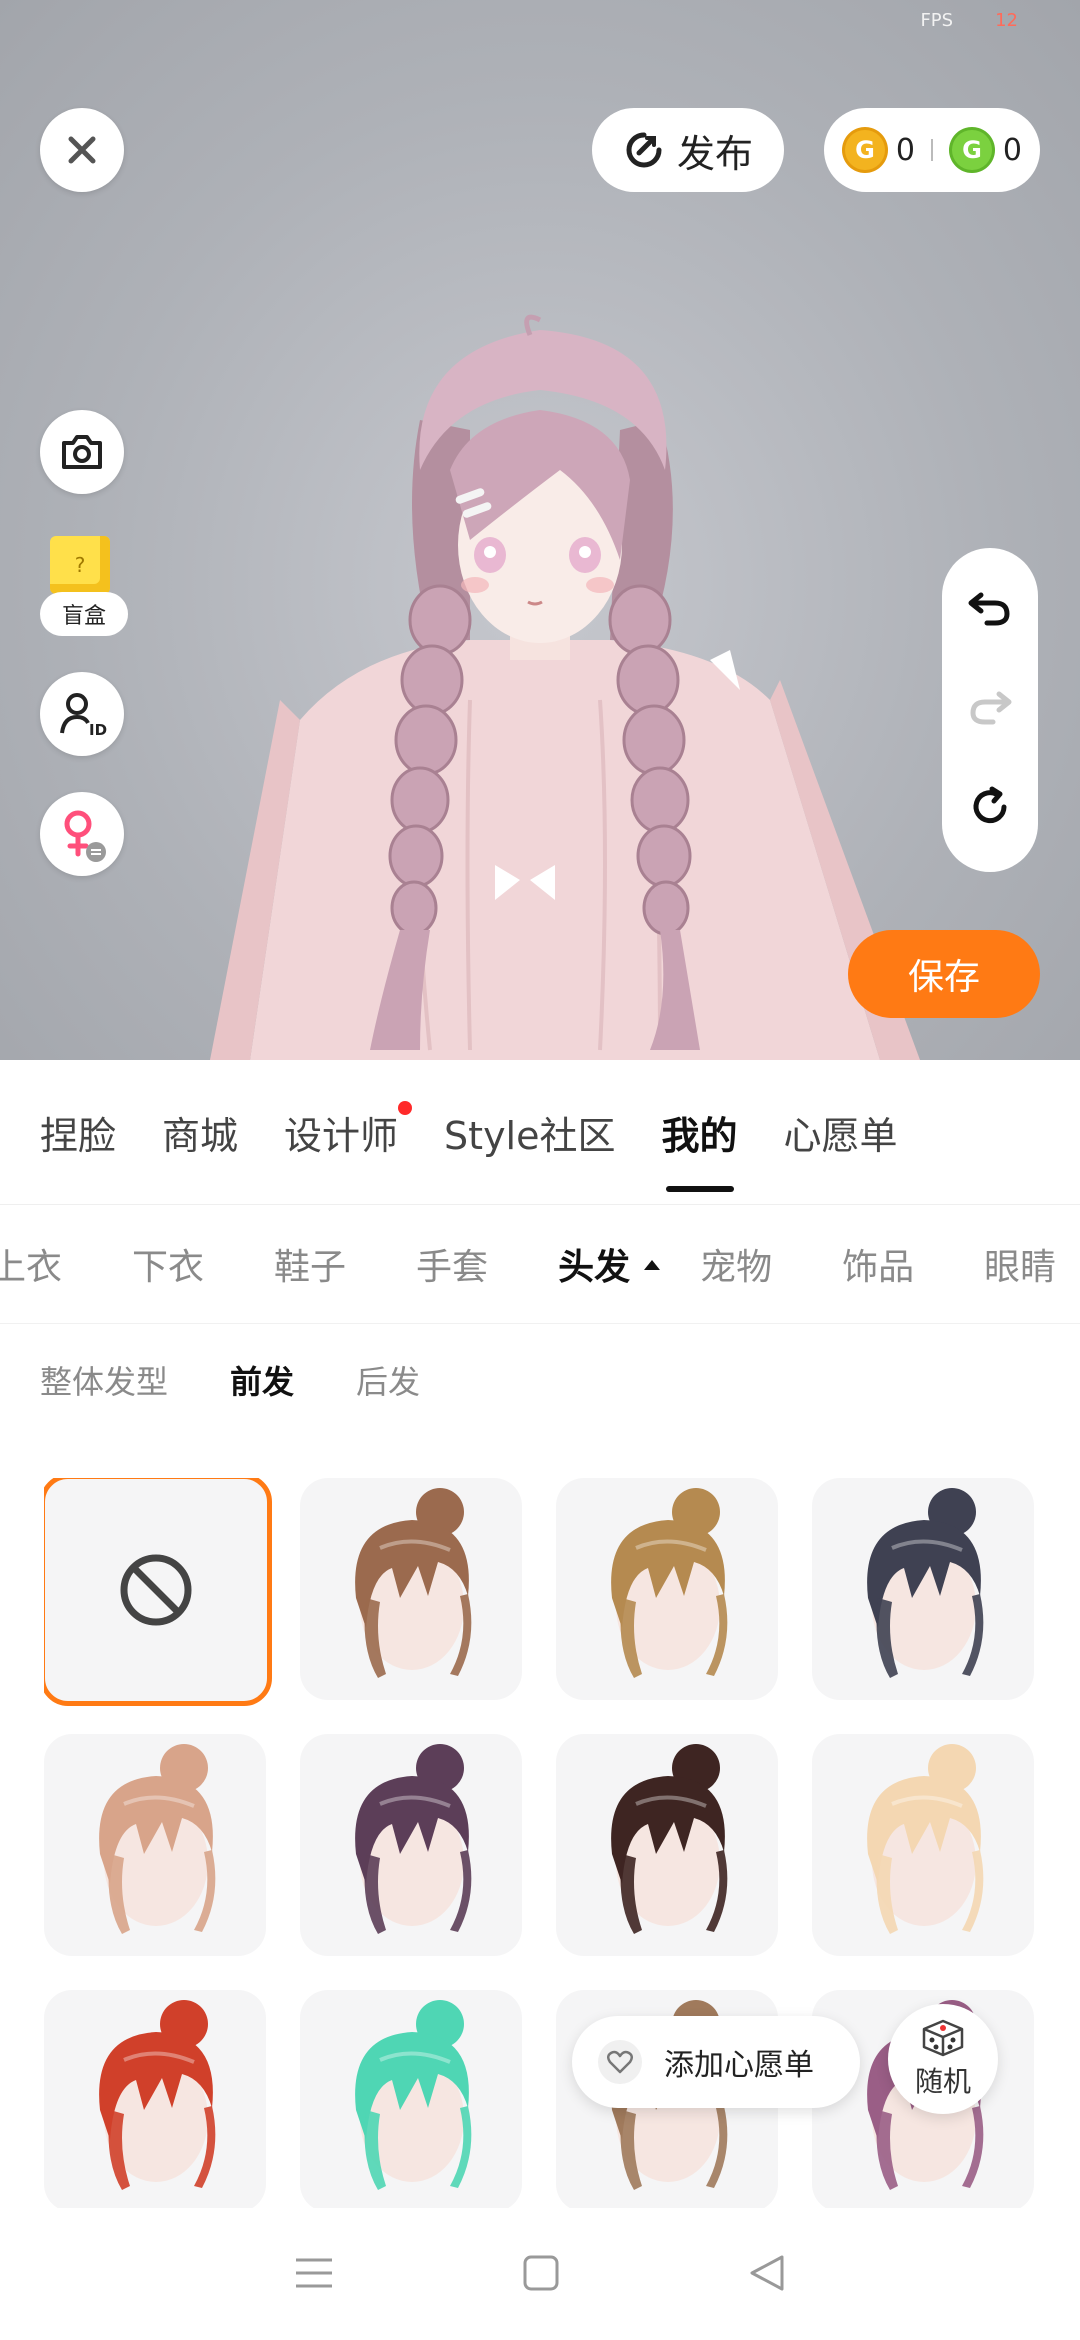 The width and height of the screenshot is (1080, 2340). I want to click on green-coin-value: 0, so click(1012, 150).